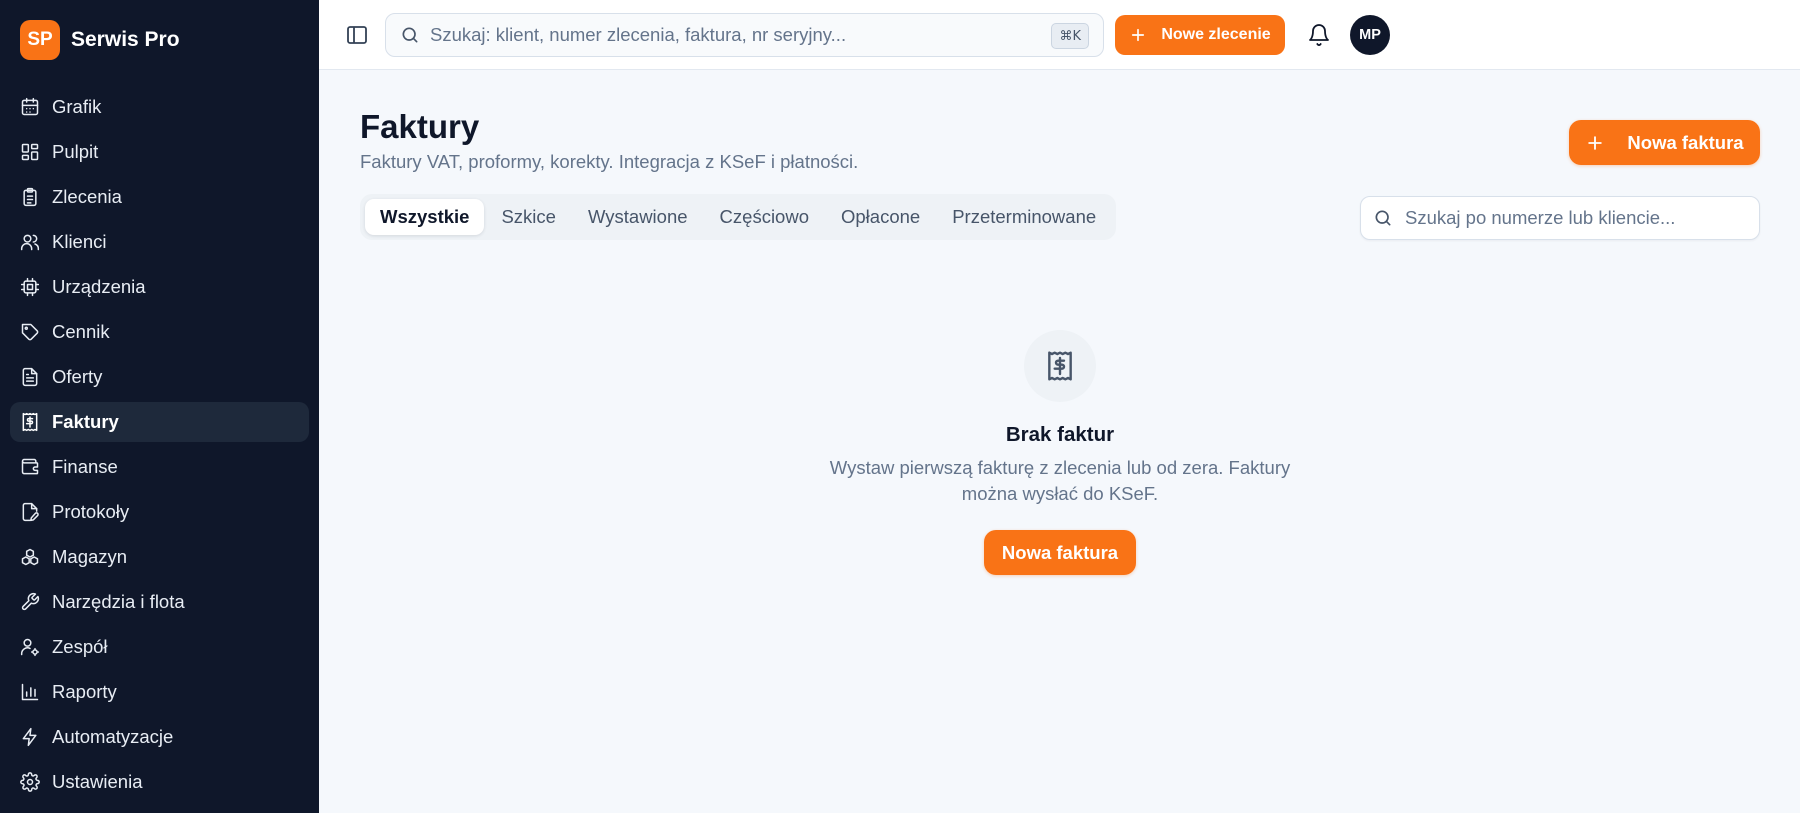  Describe the element at coordinates (159, 197) in the screenshot. I see `sidebar-item-zlecenia: Zlecenia` at that location.